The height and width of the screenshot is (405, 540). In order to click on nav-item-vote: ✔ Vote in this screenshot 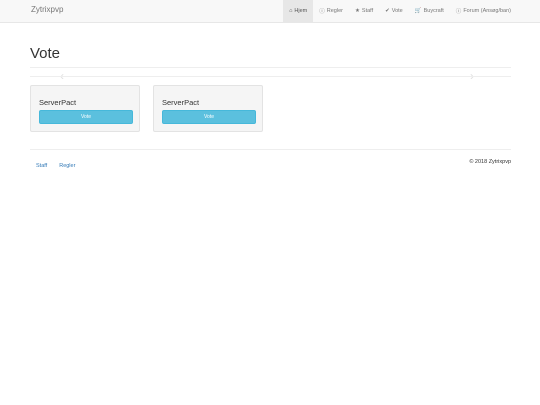, I will do `click(394, 11)`.